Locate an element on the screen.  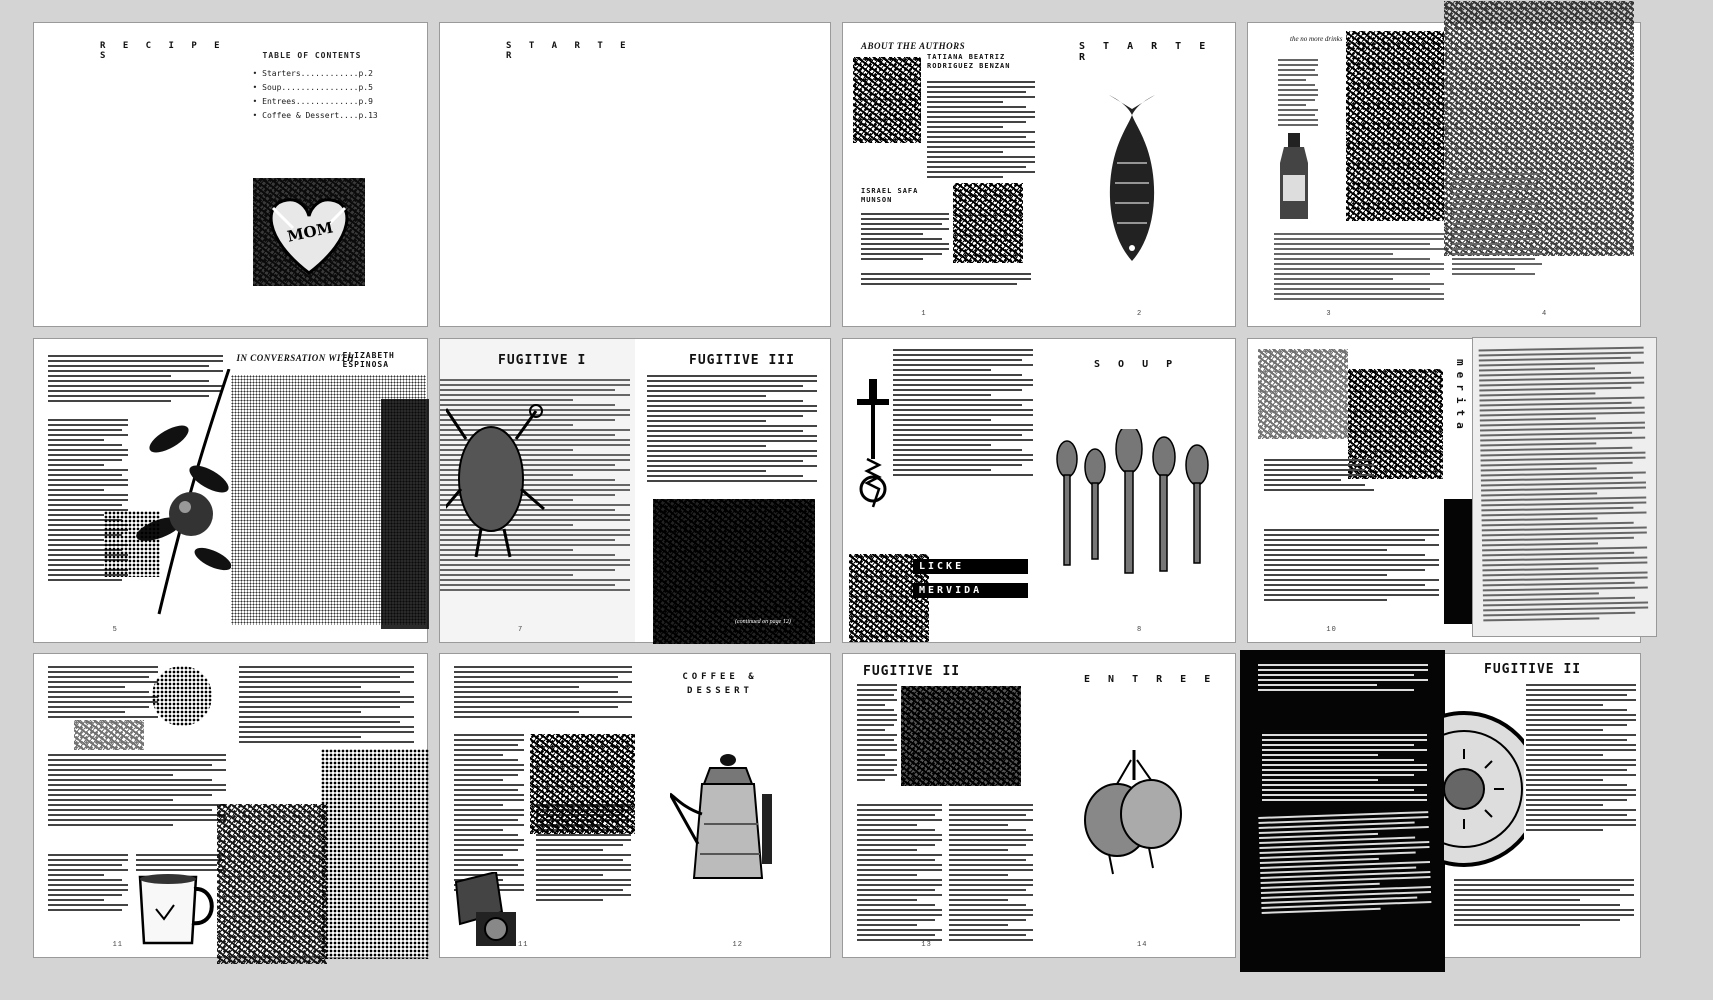
page-right: FUGITIVE II is located at coordinates (1542, 805).